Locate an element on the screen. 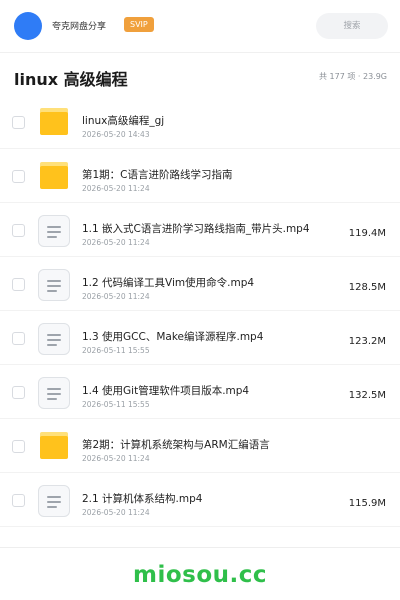 This screenshot has height=600, width=400. footer-divider is located at coordinates (200, 547).